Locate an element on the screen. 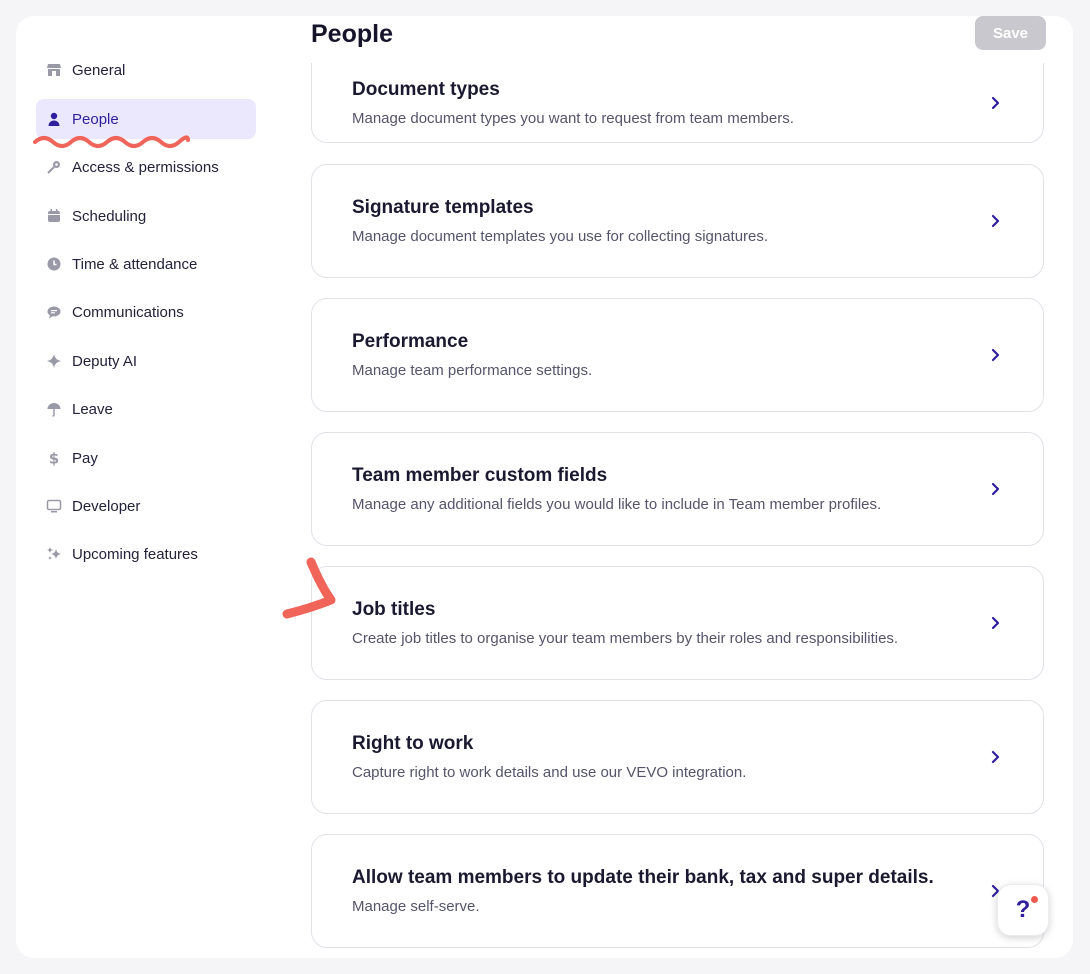 This screenshot has width=1090, height=974. card-description: Manage team performance settings. is located at coordinates (472, 370).